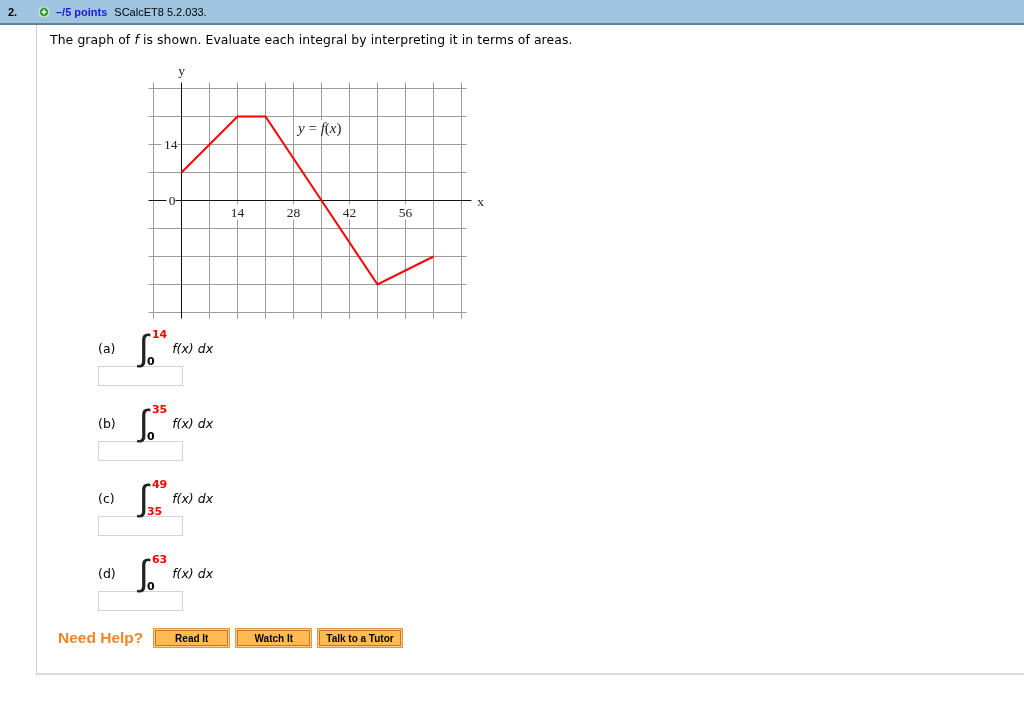 This screenshot has height=726, width=1024. Describe the element at coordinates (405, 212) in the screenshot. I see `x-tick-label: 56` at that location.